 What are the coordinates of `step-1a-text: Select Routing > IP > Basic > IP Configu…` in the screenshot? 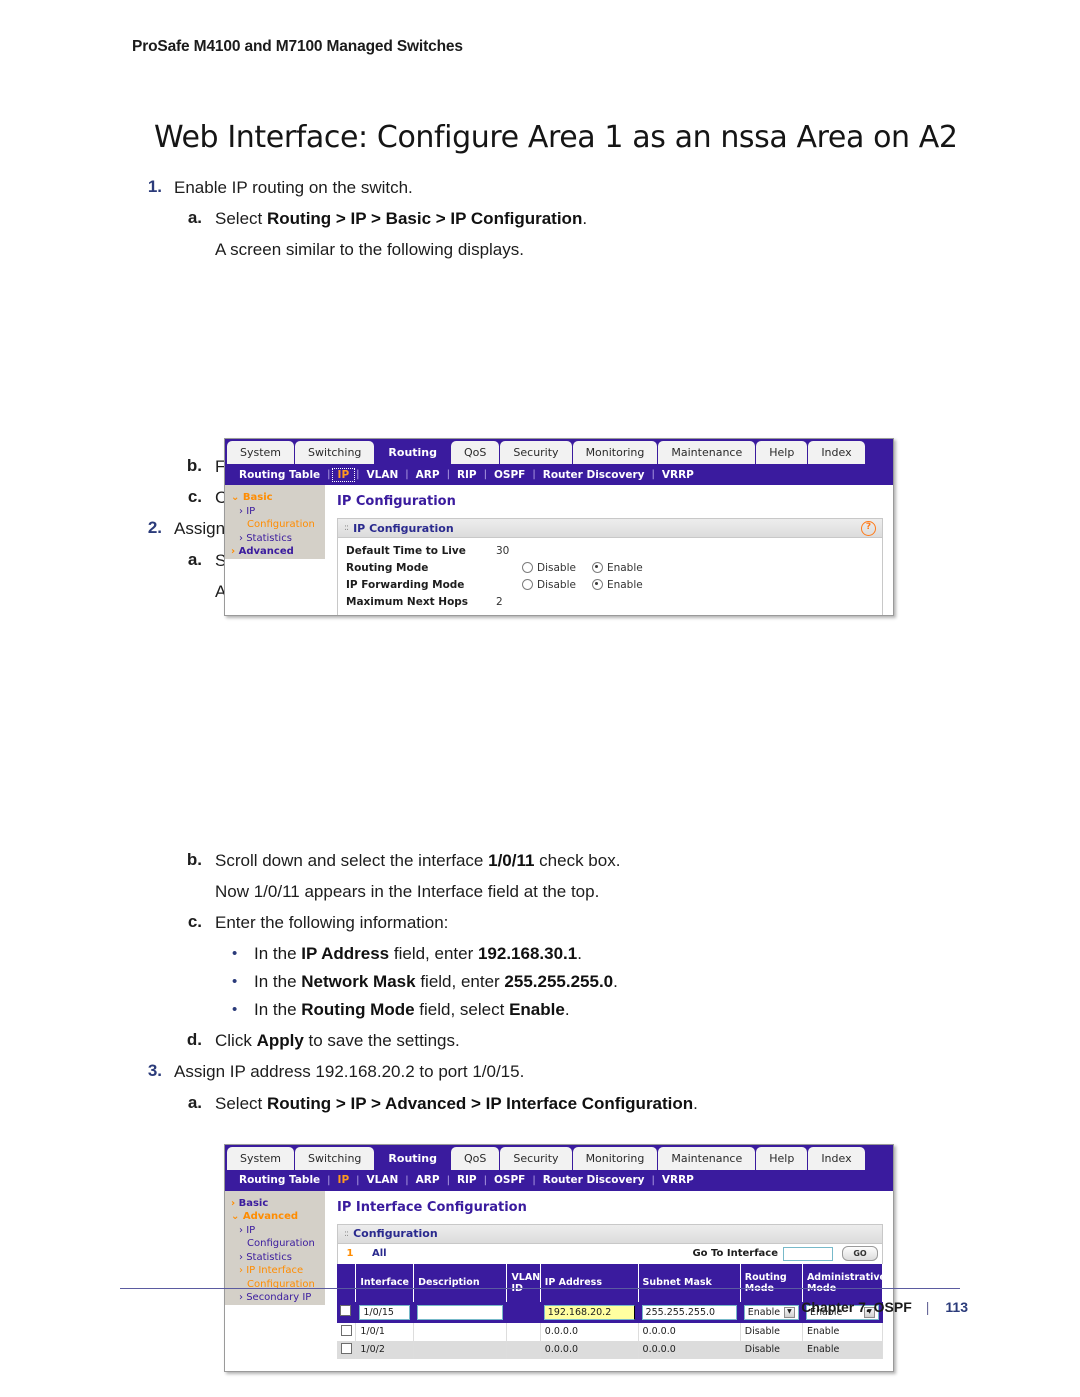 It's located at (593, 219).